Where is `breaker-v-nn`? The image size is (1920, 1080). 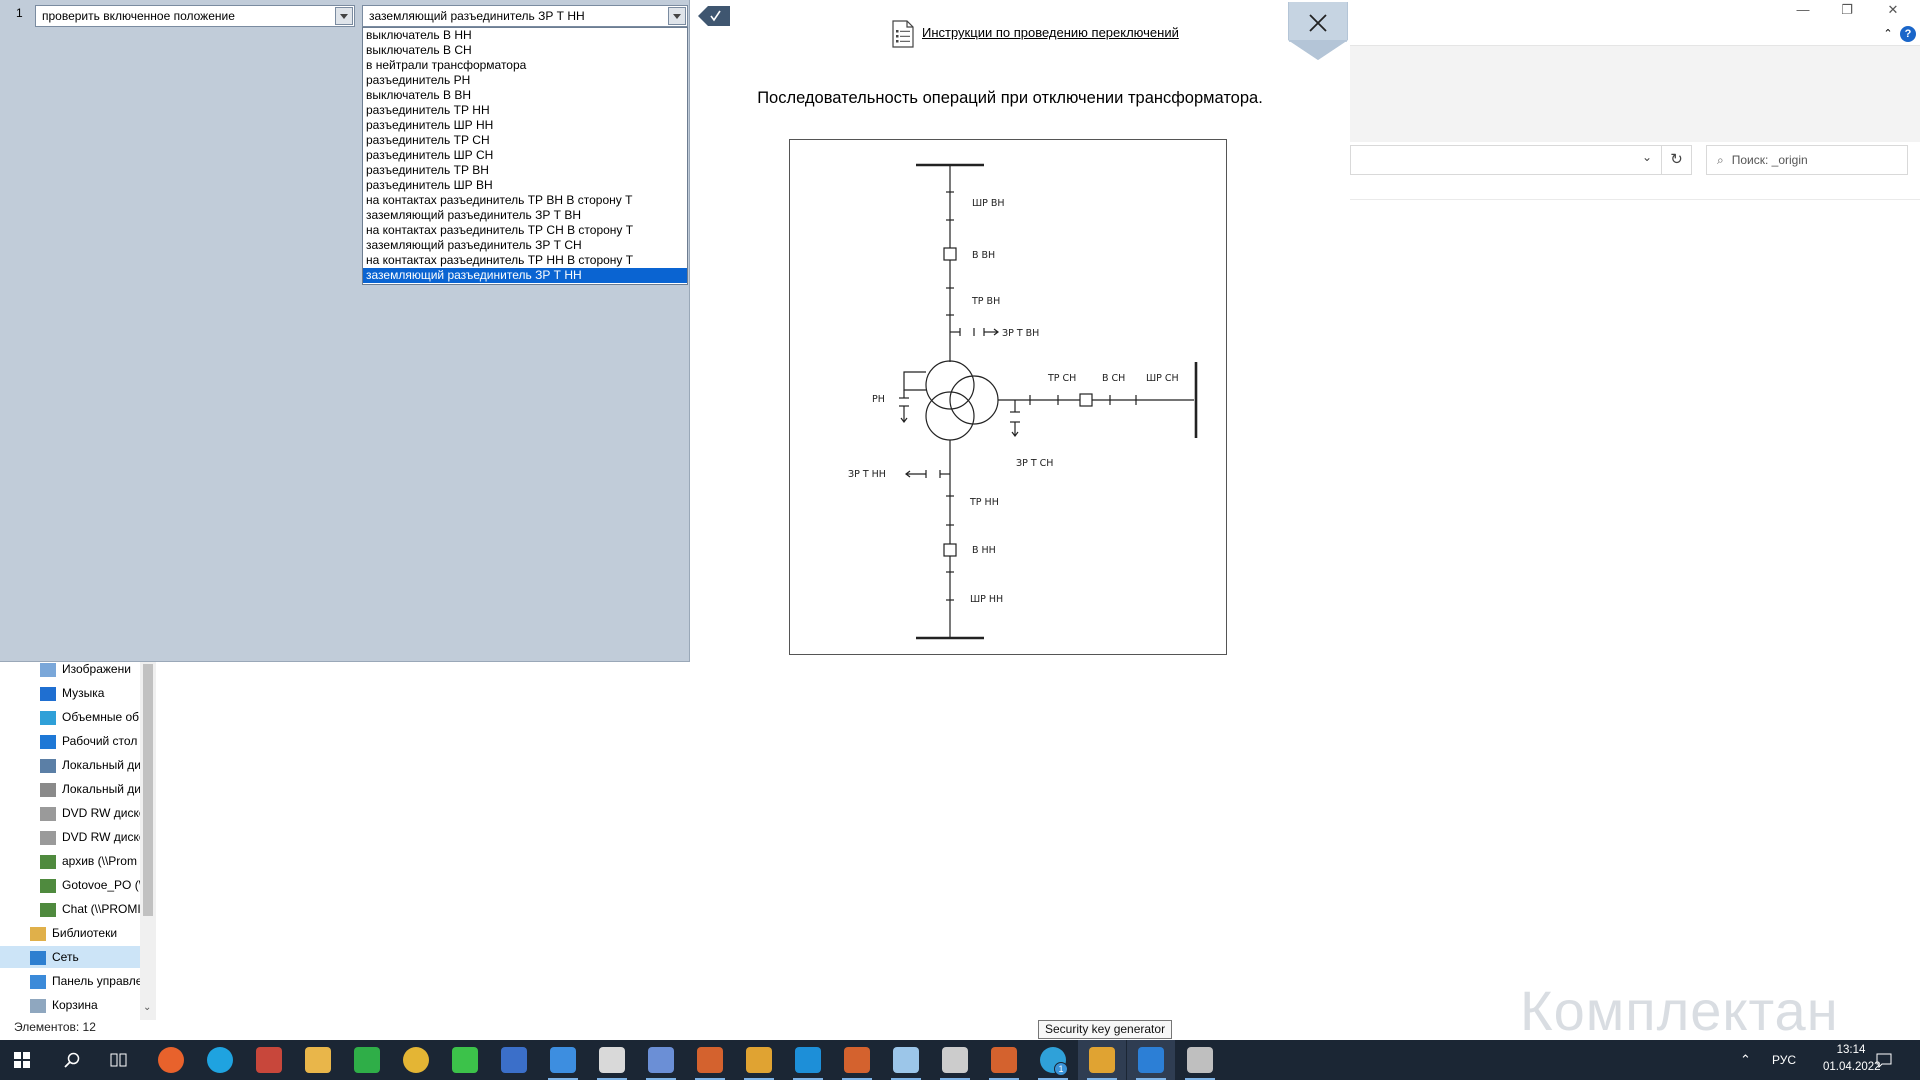 breaker-v-nn is located at coordinates (950, 550).